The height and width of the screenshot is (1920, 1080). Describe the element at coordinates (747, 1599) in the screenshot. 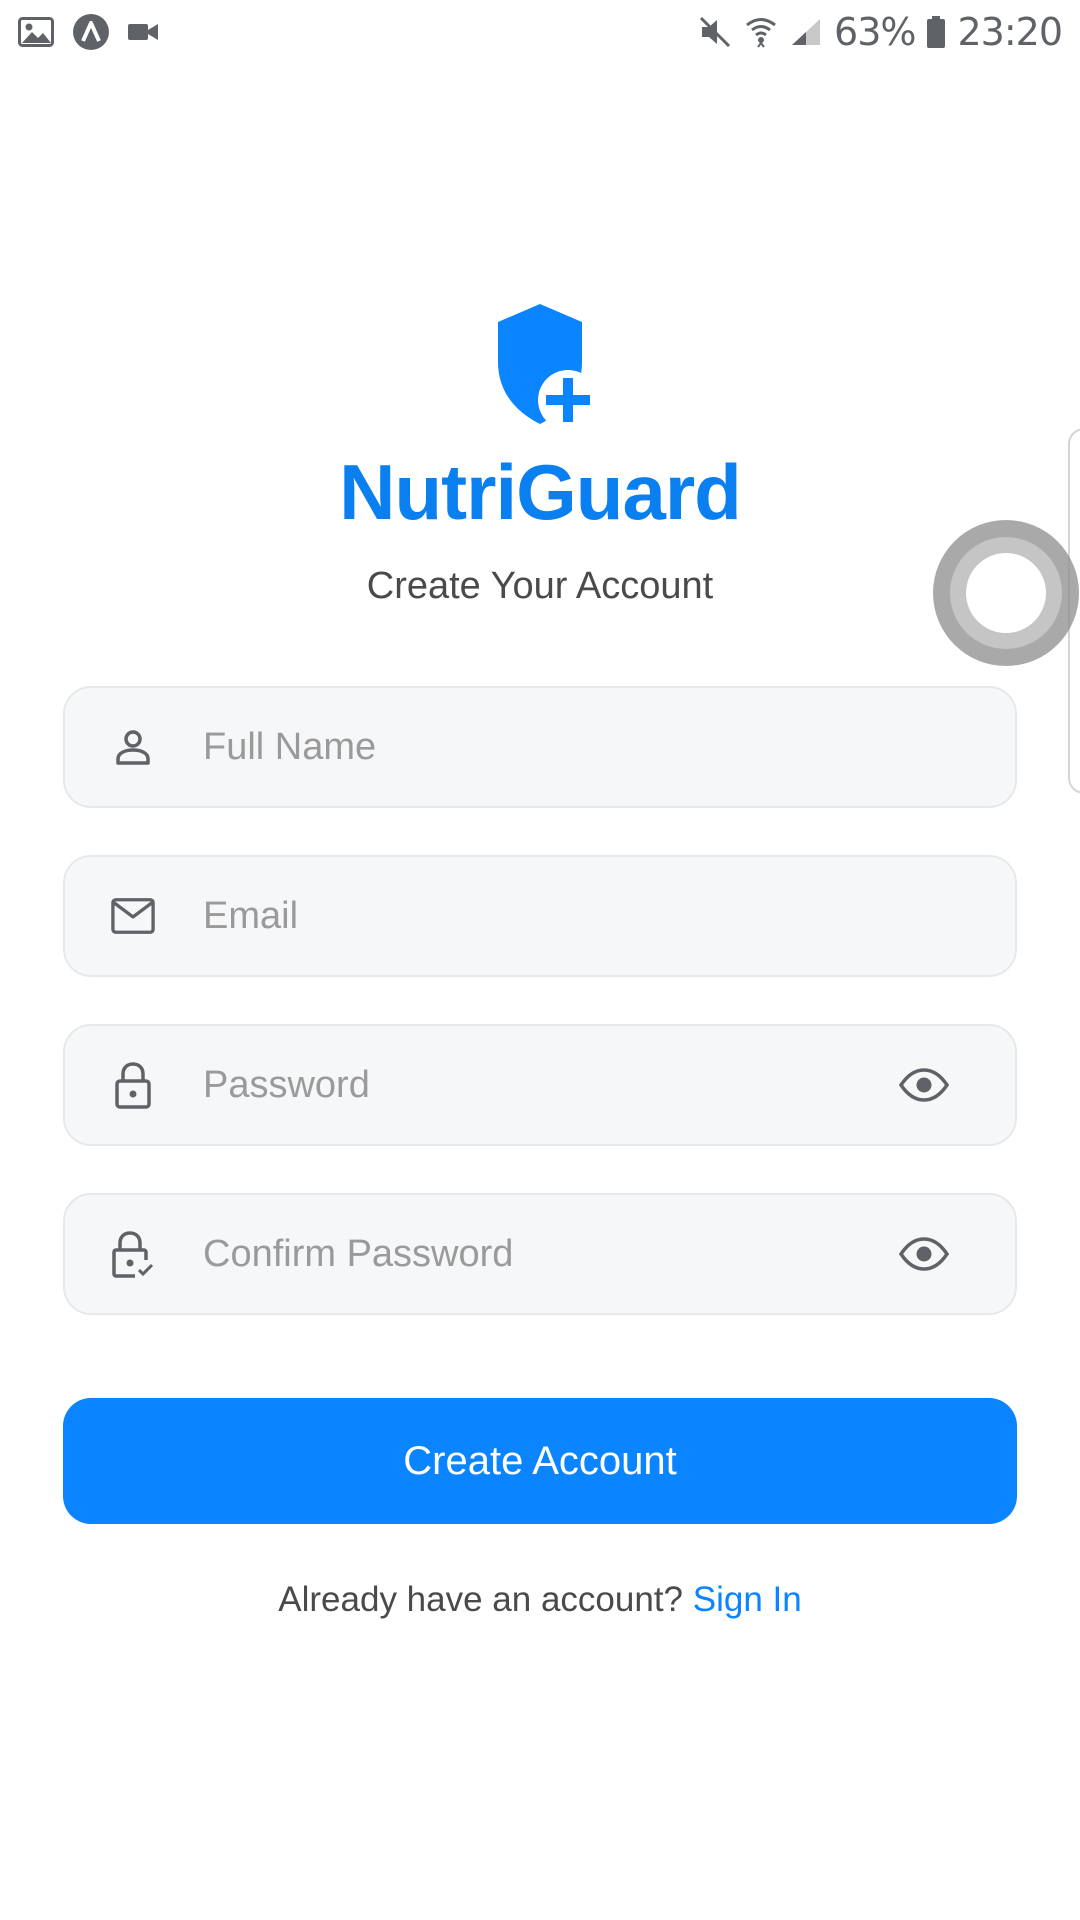

I see `sign-in-link: Sign In` at that location.